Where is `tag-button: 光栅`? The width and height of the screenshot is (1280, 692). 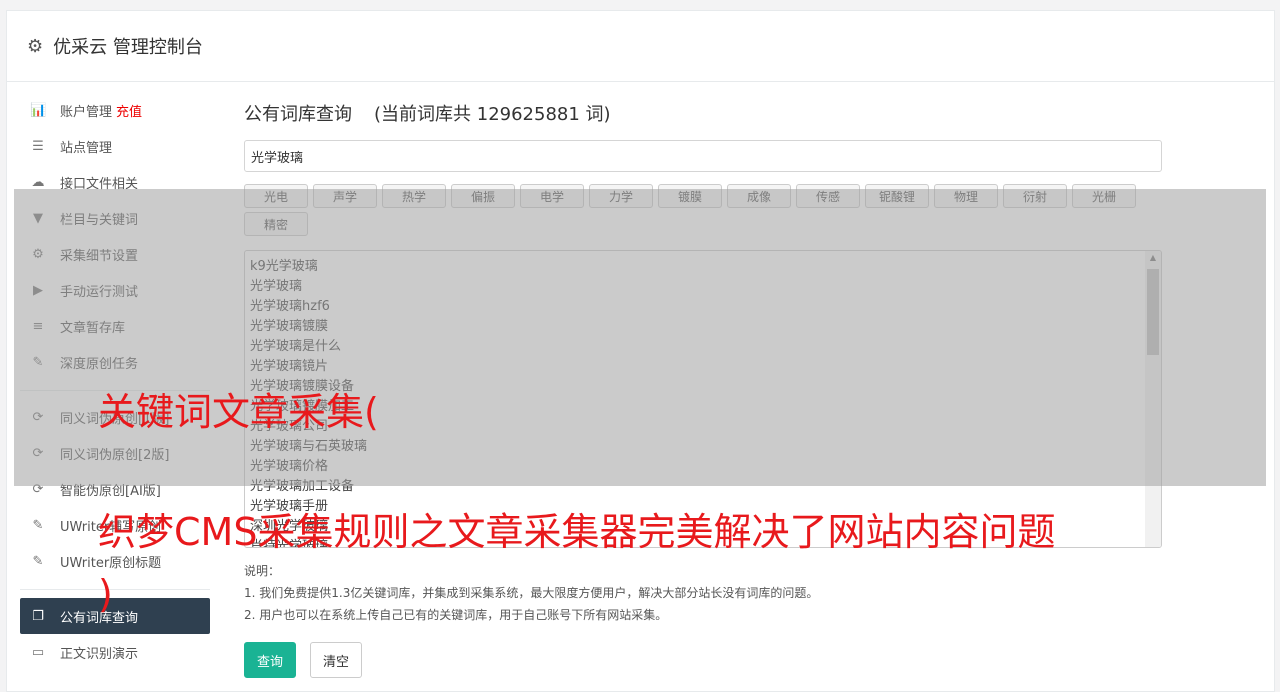
tag-button: 光栅 is located at coordinates (1104, 196).